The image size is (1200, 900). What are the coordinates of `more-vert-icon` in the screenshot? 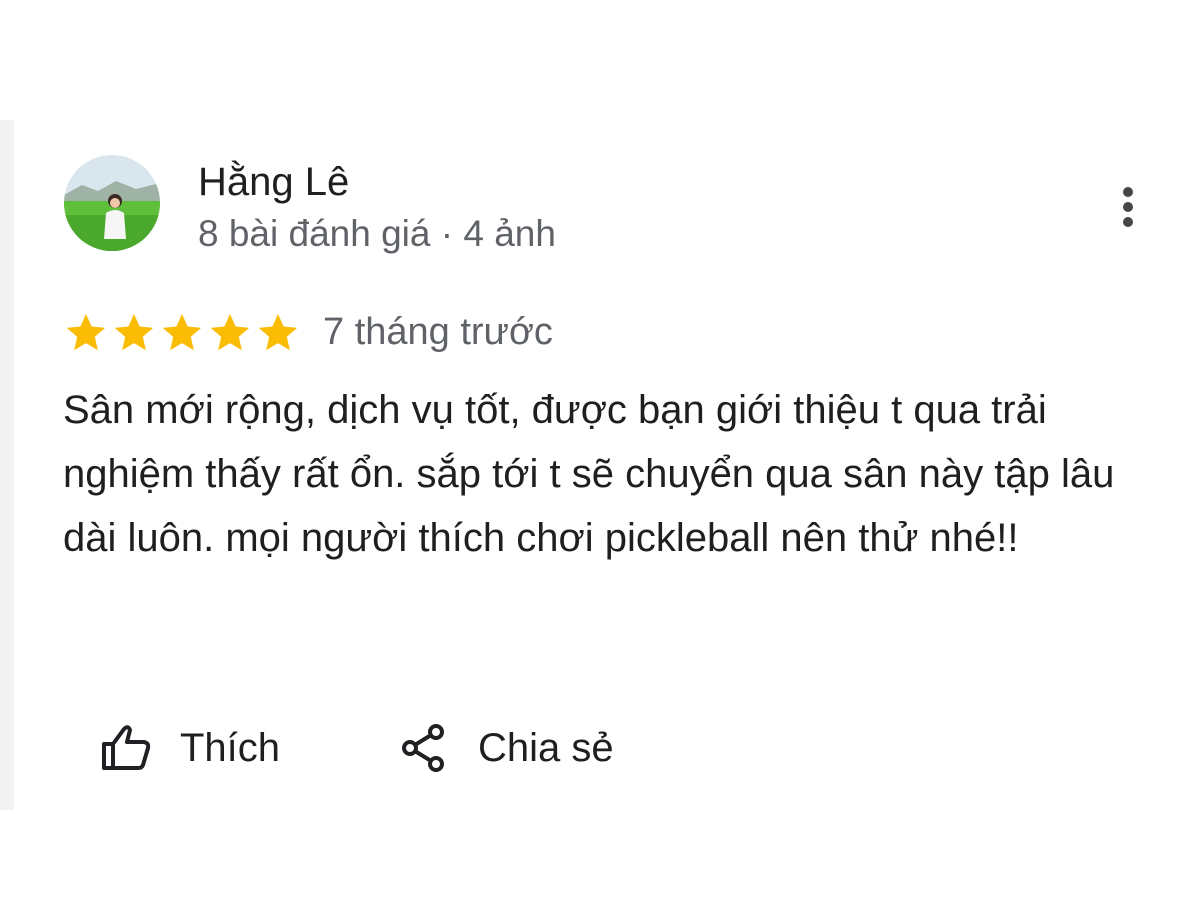 It's located at (1128, 207).